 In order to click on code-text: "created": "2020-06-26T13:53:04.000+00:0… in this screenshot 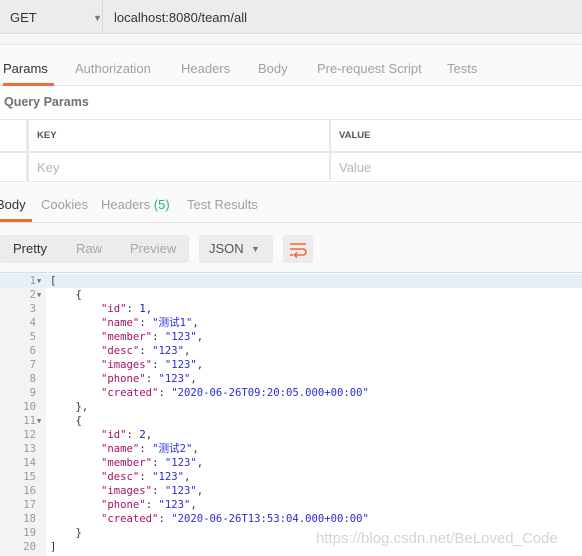, I will do `click(209, 519)`.